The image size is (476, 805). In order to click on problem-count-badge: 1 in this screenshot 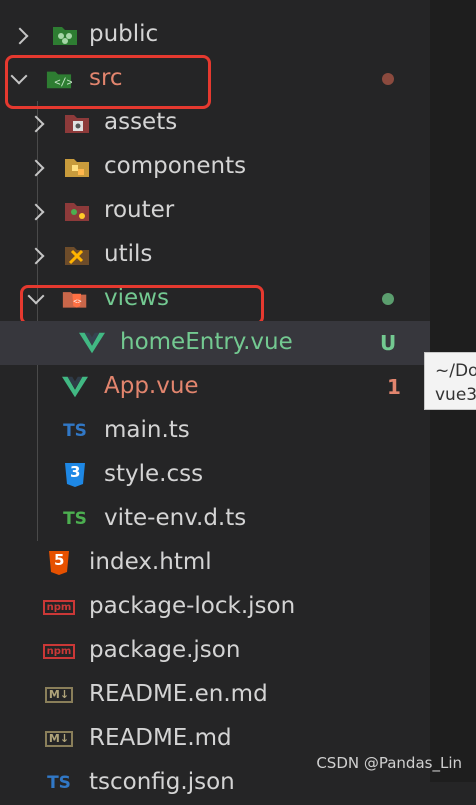, I will do `click(394, 387)`.